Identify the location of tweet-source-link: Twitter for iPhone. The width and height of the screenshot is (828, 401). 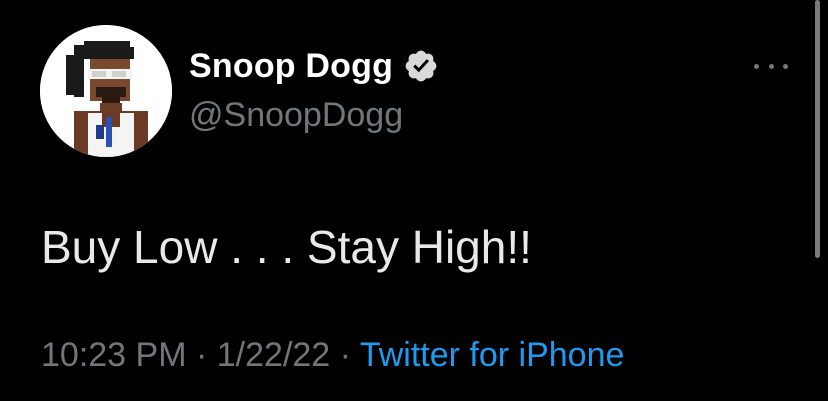
(492, 355).